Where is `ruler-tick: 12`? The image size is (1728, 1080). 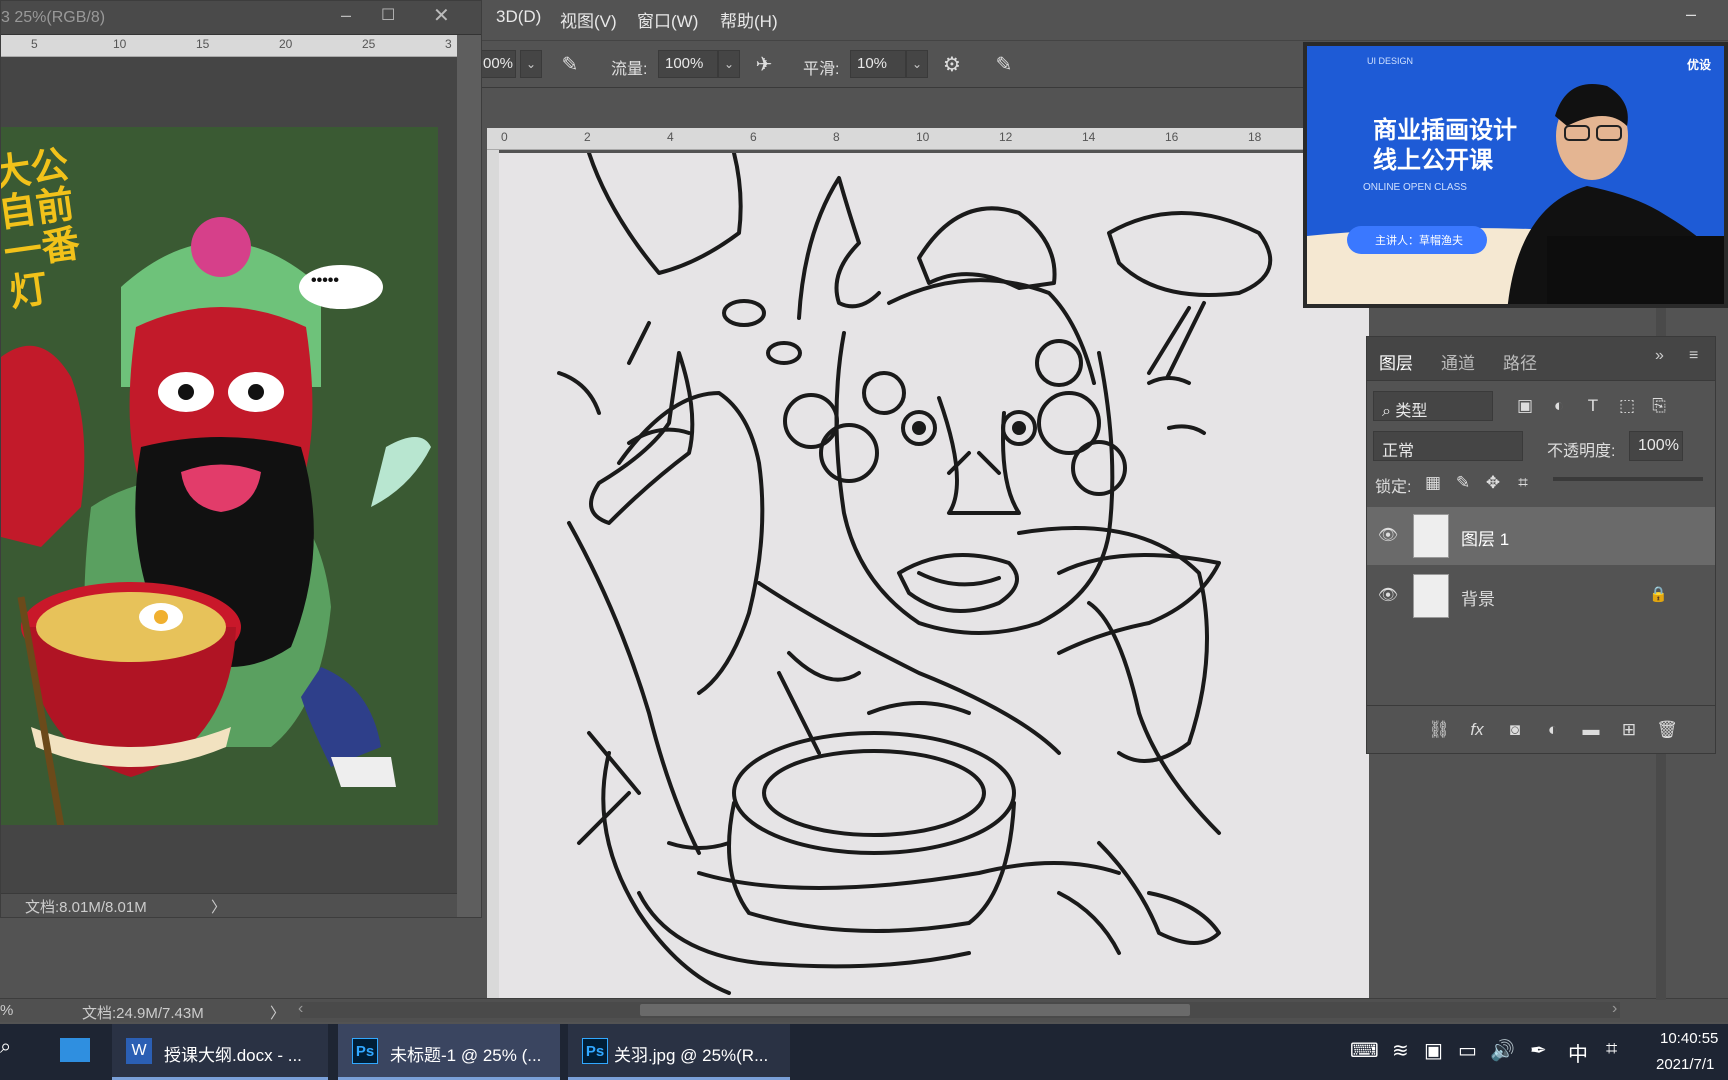
ruler-tick: 12 is located at coordinates (1006, 137).